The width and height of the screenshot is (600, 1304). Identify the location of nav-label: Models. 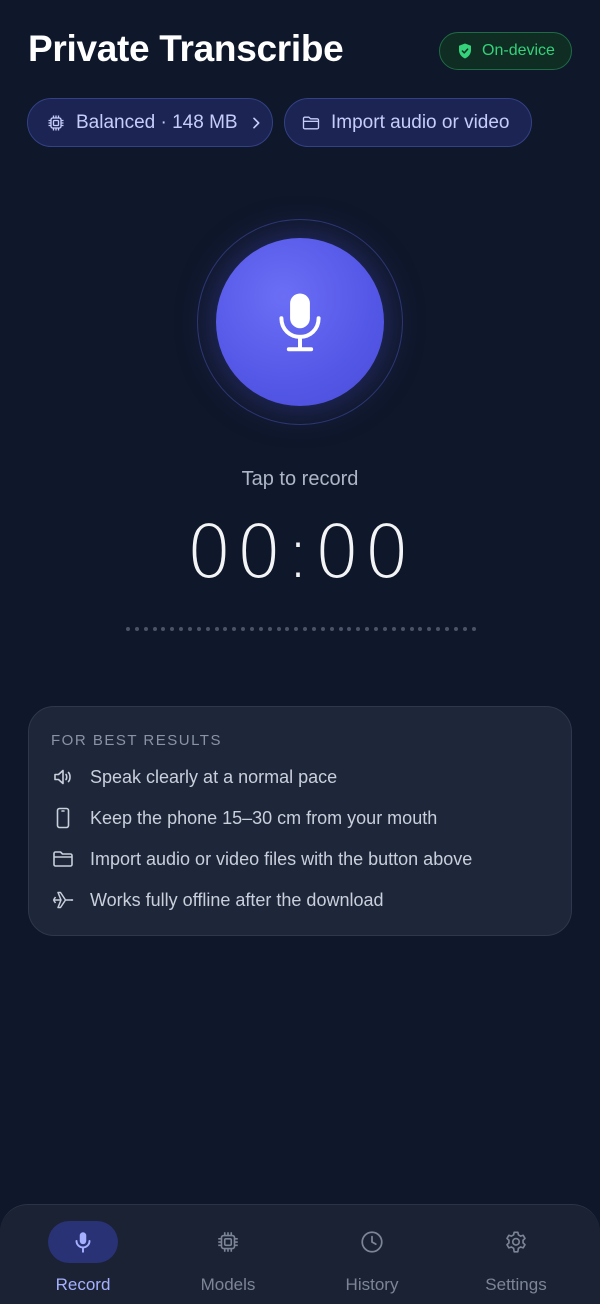
(228, 1284).